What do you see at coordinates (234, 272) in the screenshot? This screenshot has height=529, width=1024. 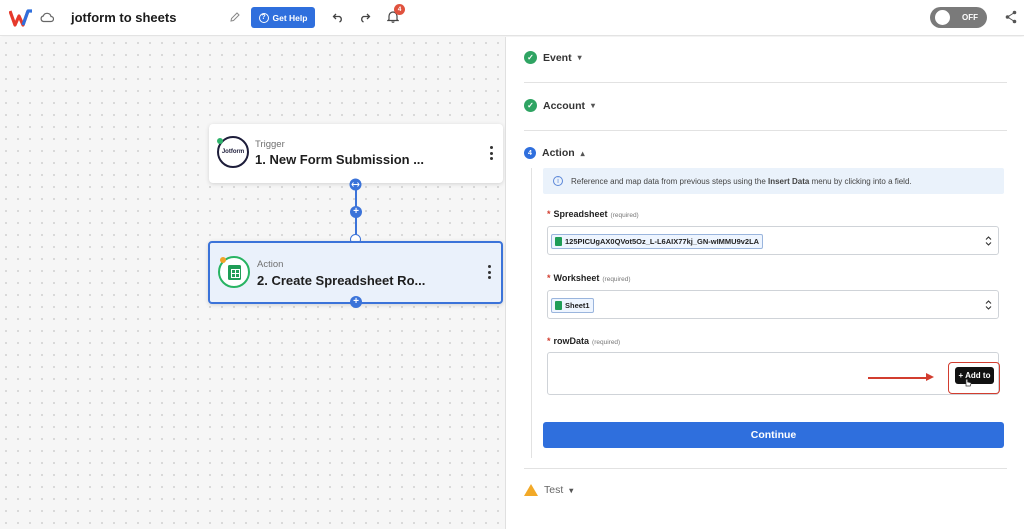 I see `sheets-logo-icon` at bounding box center [234, 272].